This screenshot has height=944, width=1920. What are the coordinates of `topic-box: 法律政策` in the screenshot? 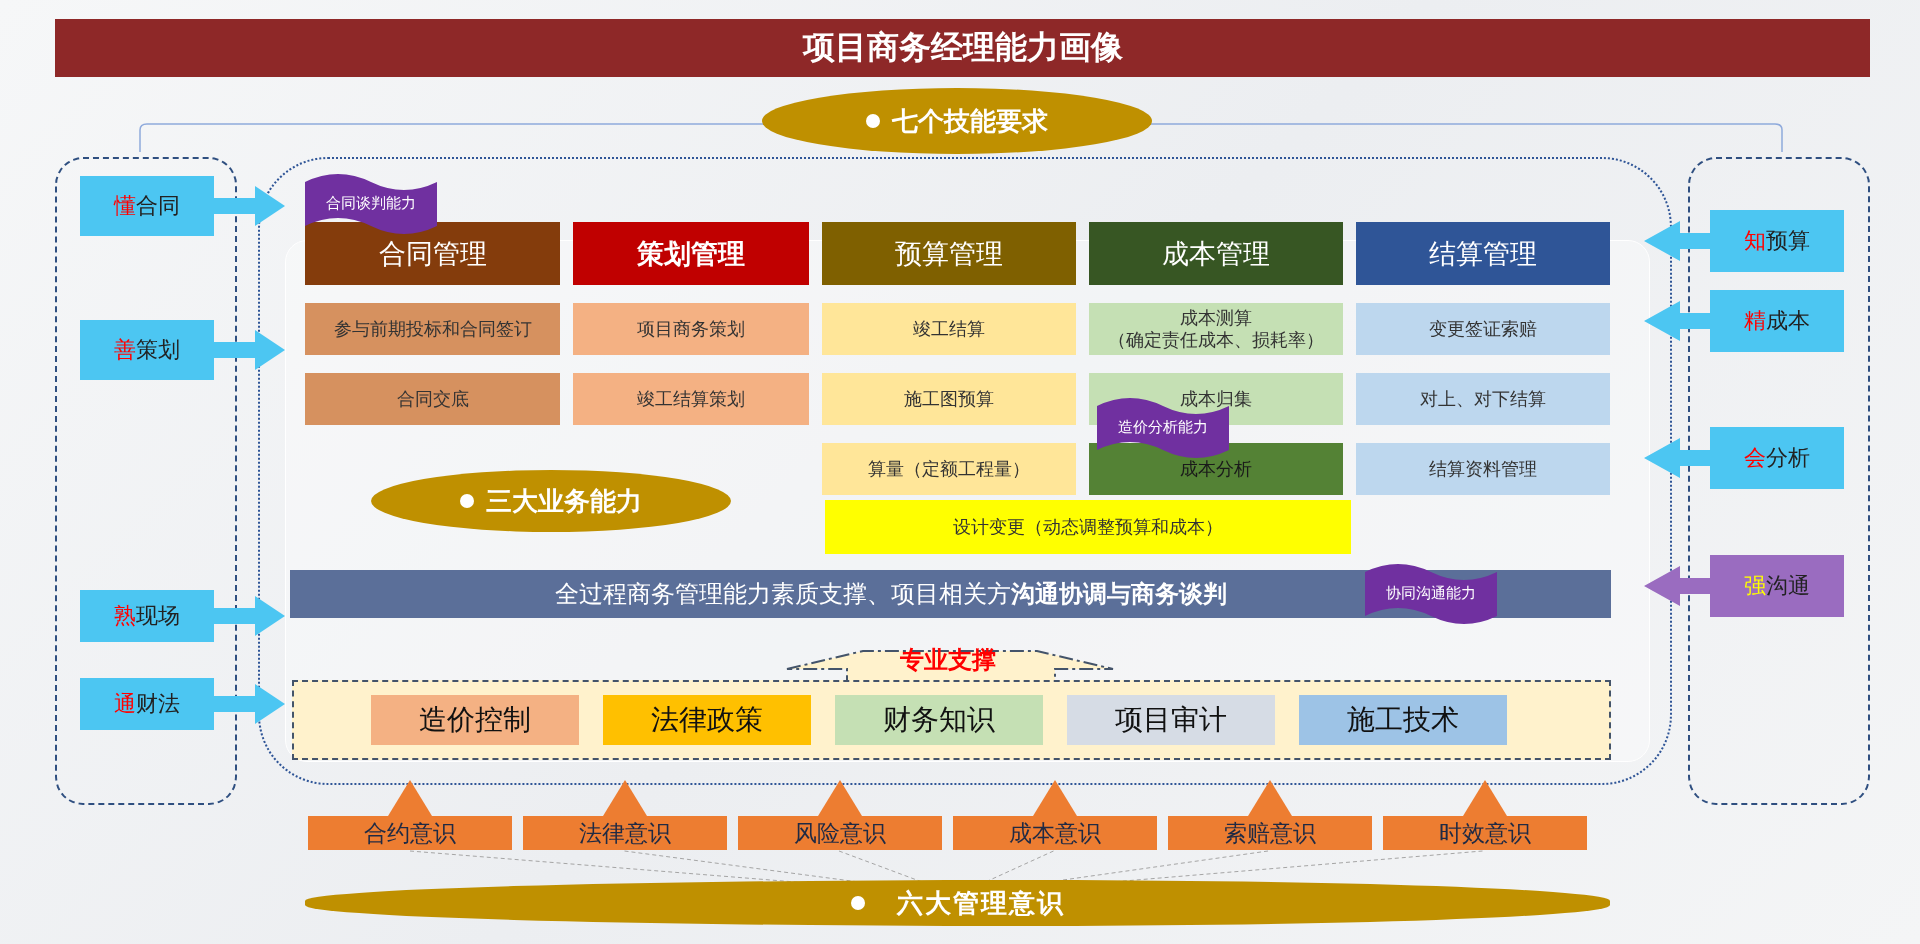 It's located at (707, 720).